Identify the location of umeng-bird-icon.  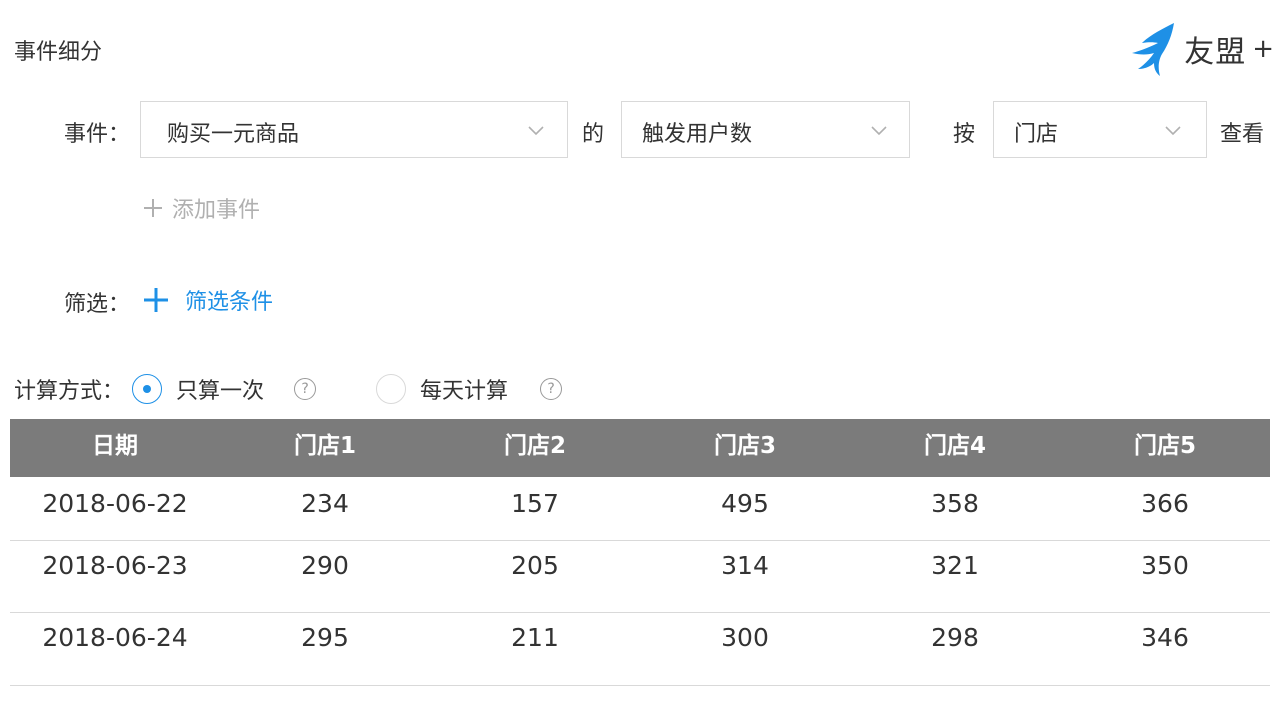
(1153, 49).